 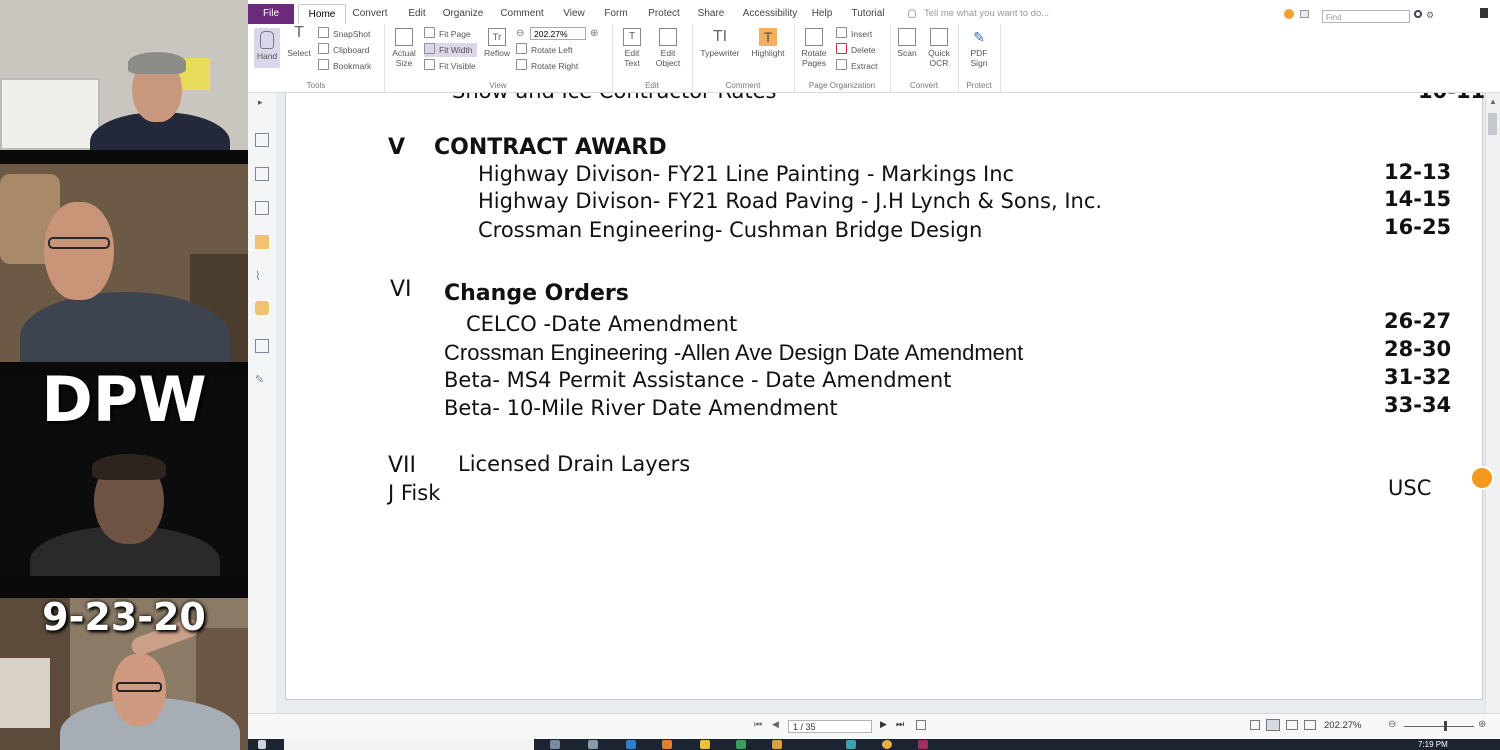 What do you see at coordinates (912, 13) in the screenshot?
I see `lightbulb-icon` at bounding box center [912, 13].